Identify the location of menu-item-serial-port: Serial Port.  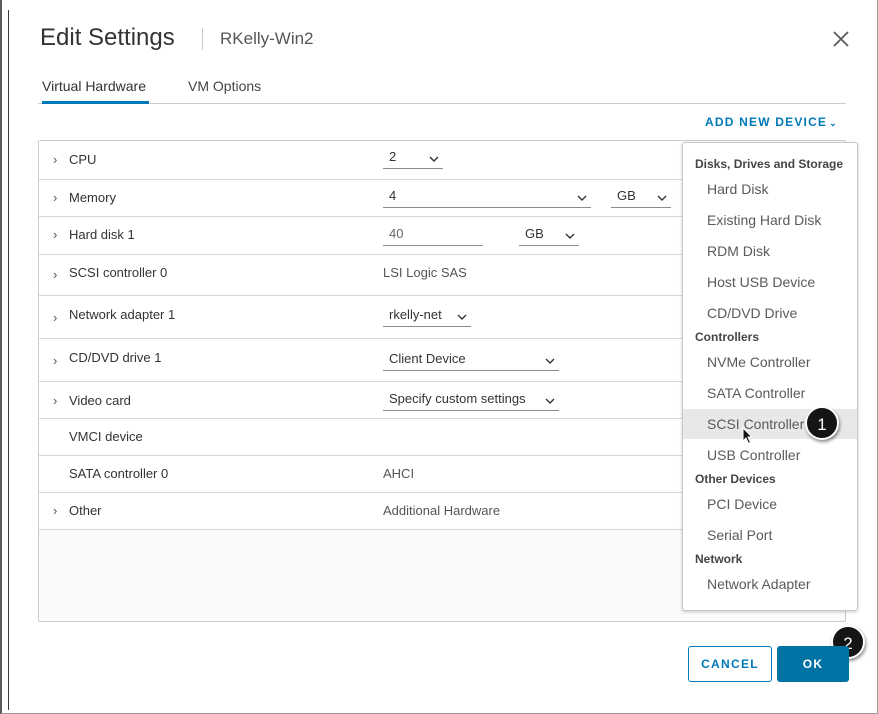
(739, 535).